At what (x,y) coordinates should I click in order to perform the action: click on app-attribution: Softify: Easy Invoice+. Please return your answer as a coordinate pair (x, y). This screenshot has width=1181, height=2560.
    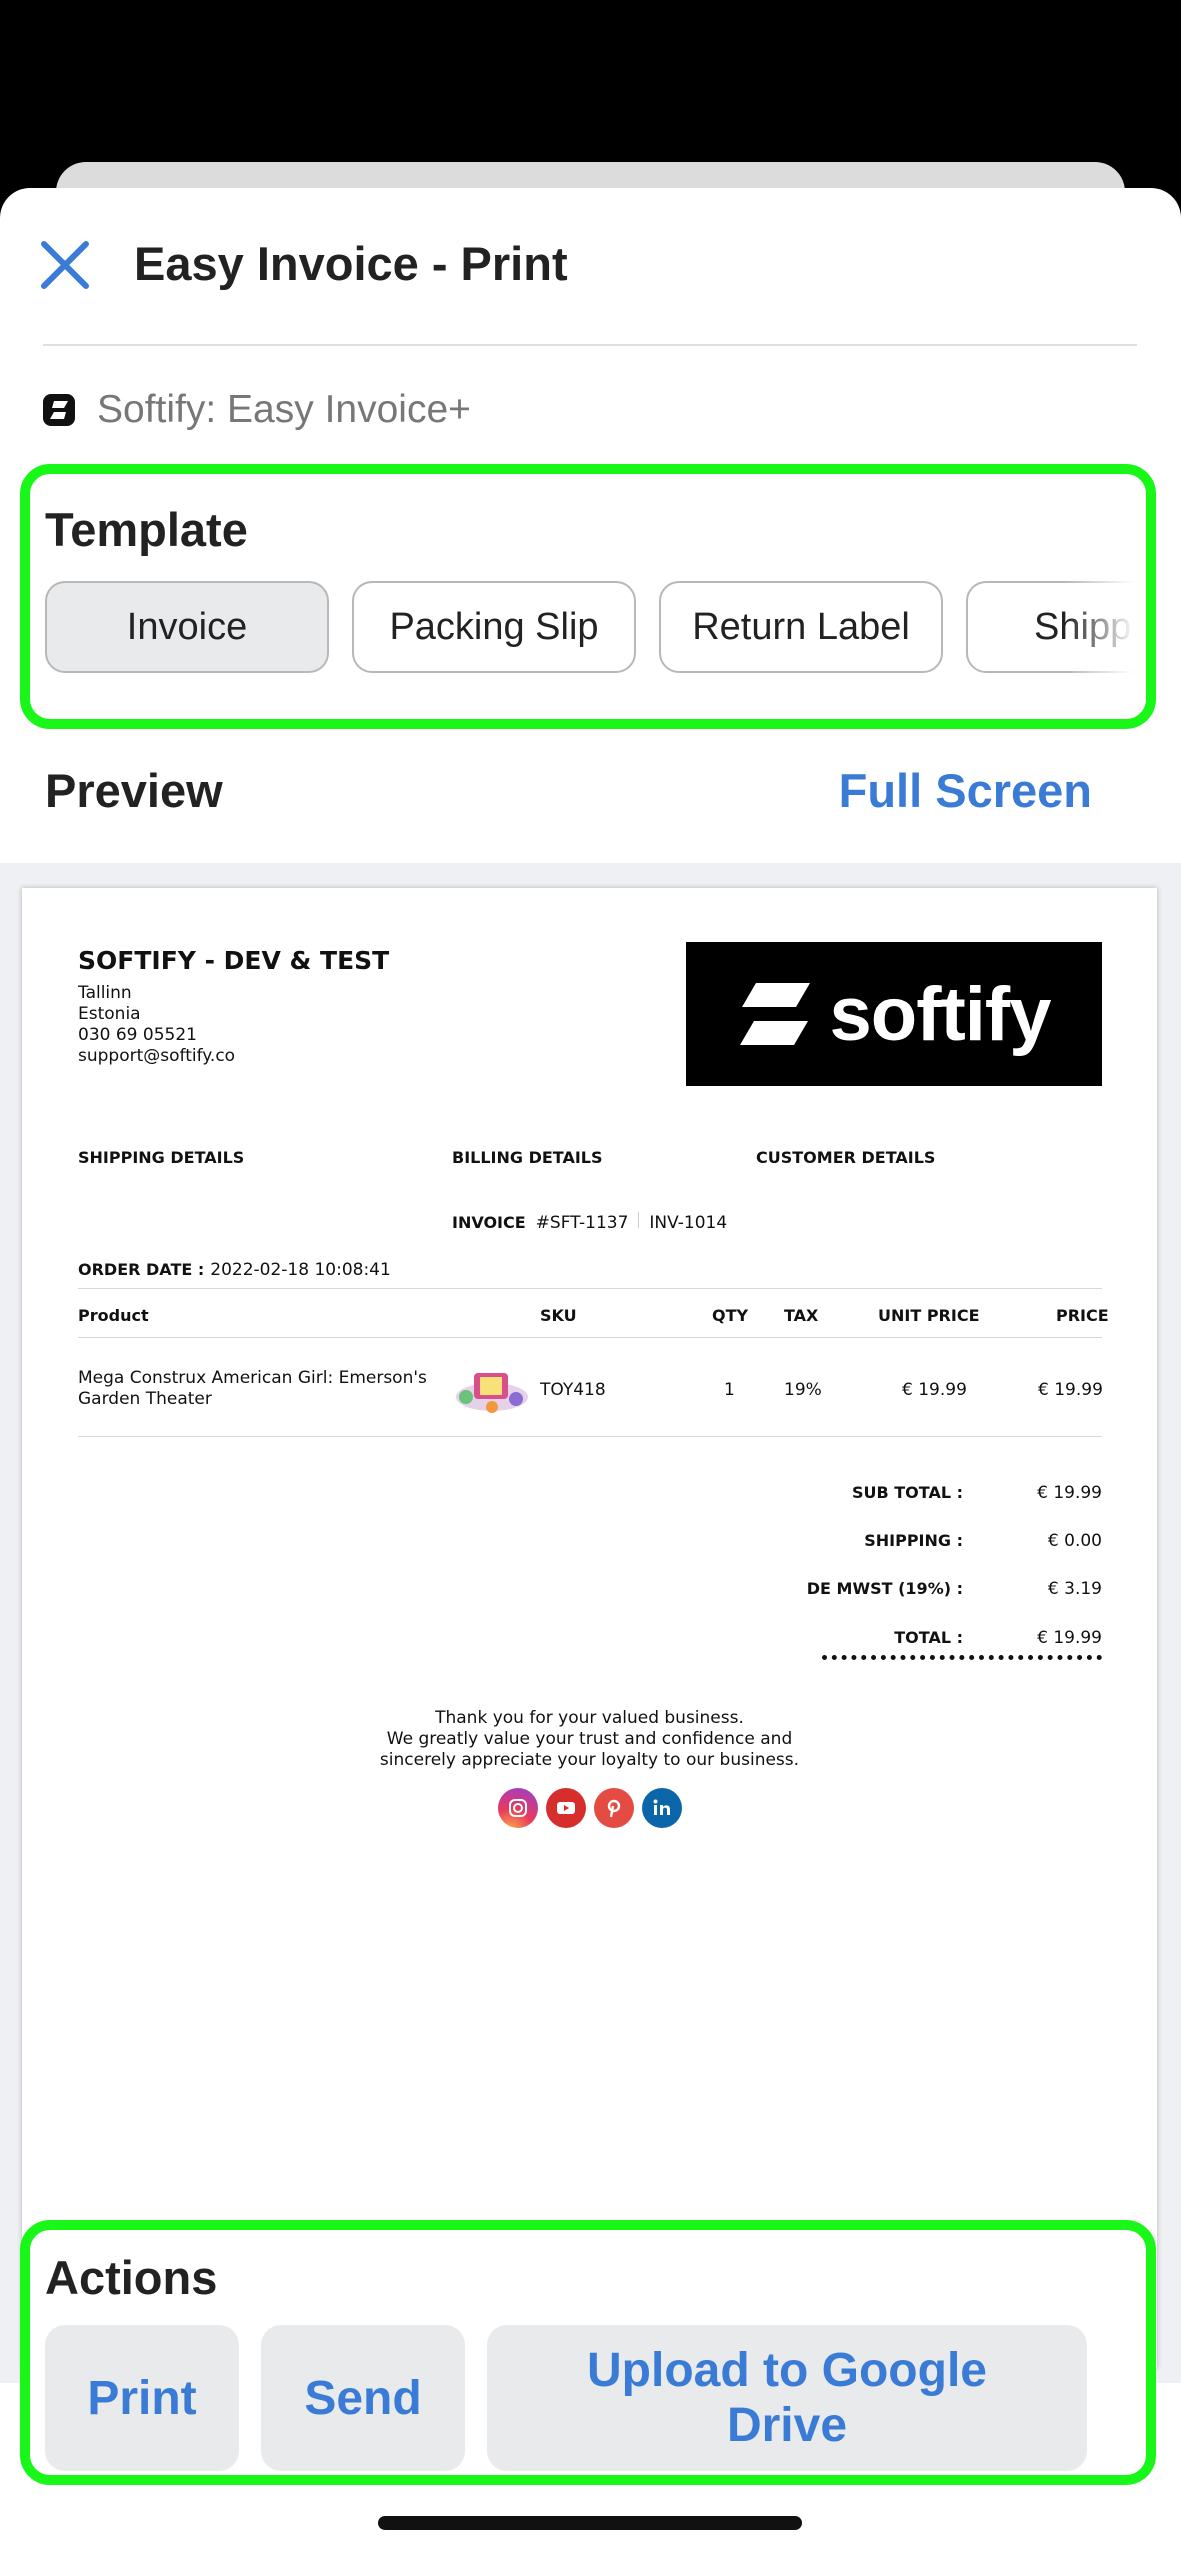
    Looking at the image, I should click on (257, 410).